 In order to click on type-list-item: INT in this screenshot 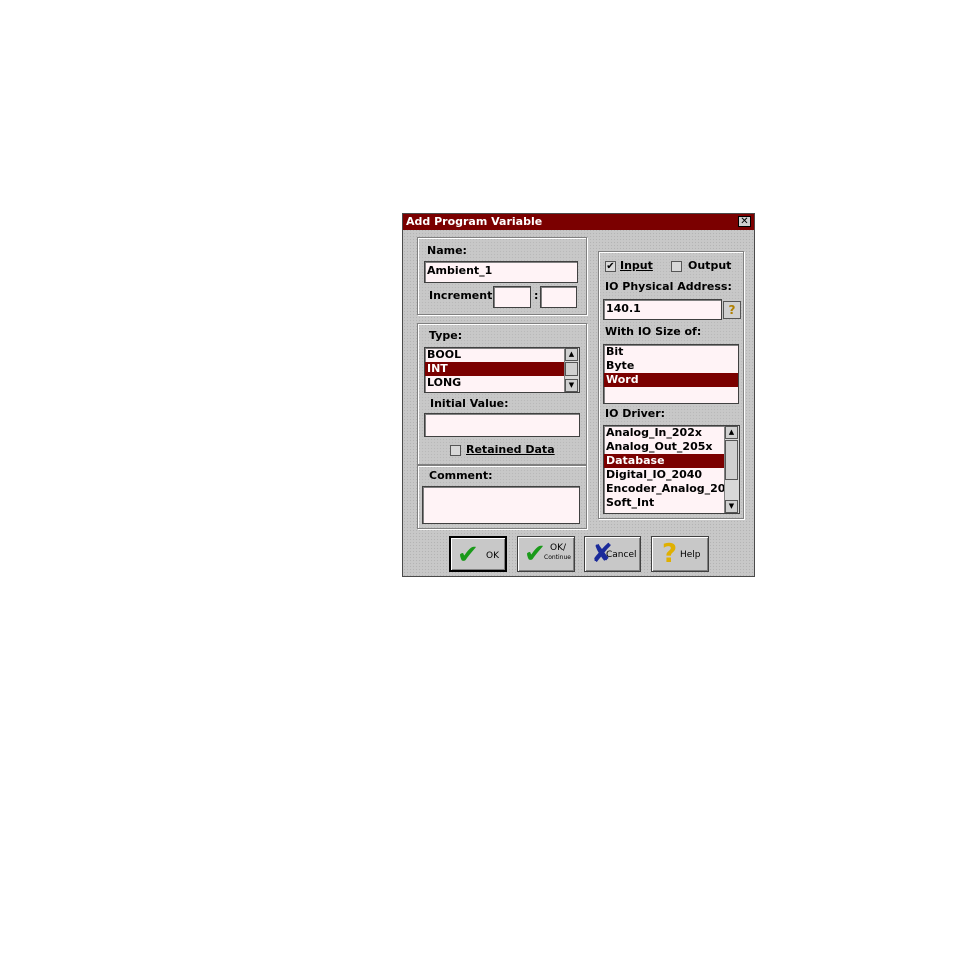, I will do `click(502, 369)`.